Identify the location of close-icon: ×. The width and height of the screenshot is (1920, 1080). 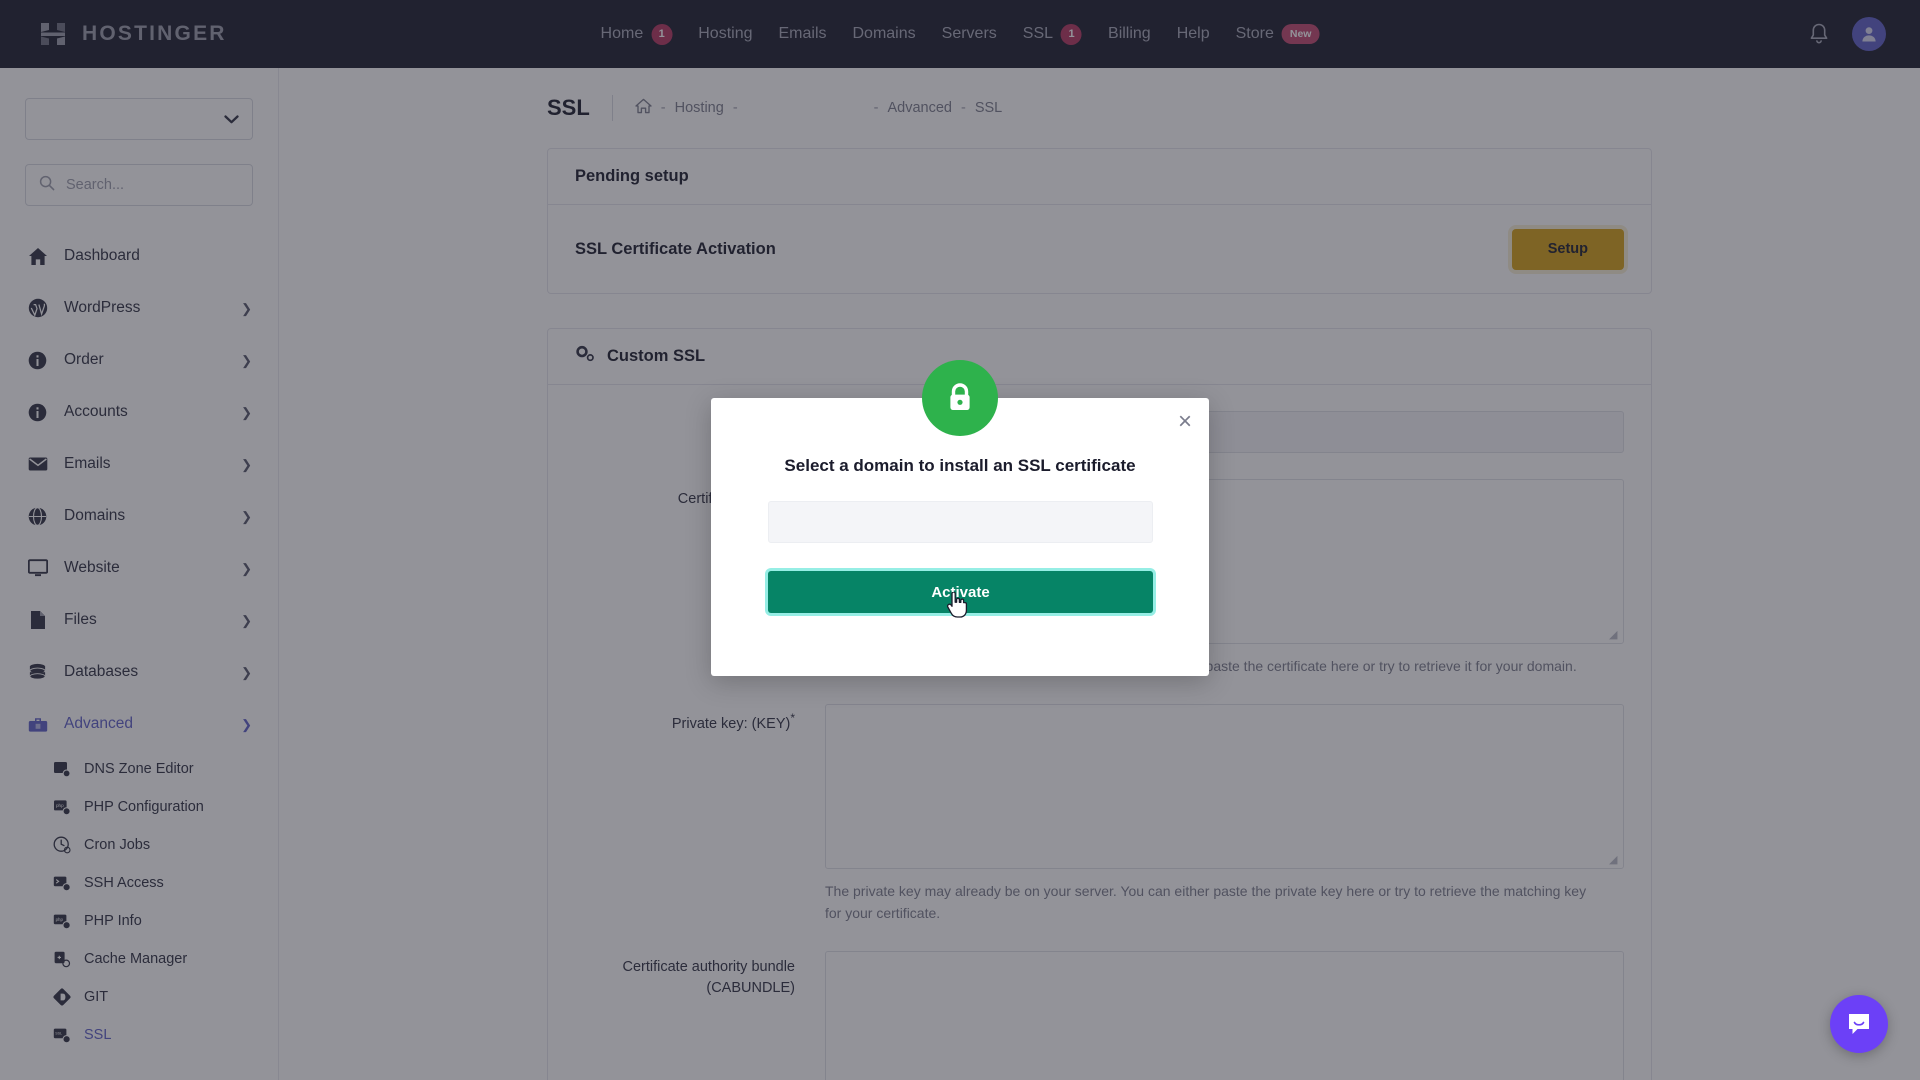
(1185, 422).